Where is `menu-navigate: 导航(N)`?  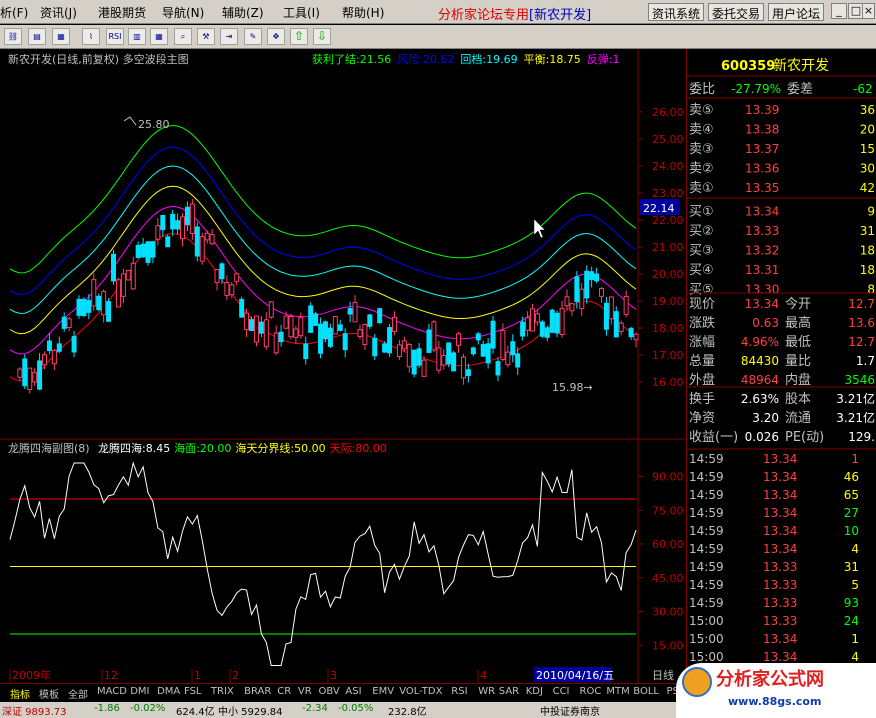 menu-navigate: 导航(N) is located at coordinates (183, 12).